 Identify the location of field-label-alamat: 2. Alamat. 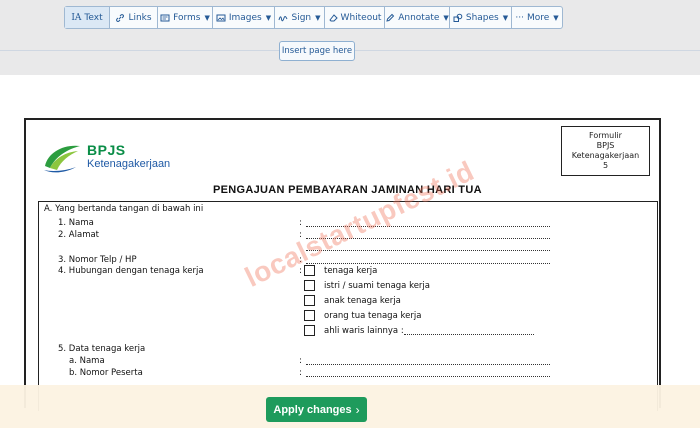
(79, 235).